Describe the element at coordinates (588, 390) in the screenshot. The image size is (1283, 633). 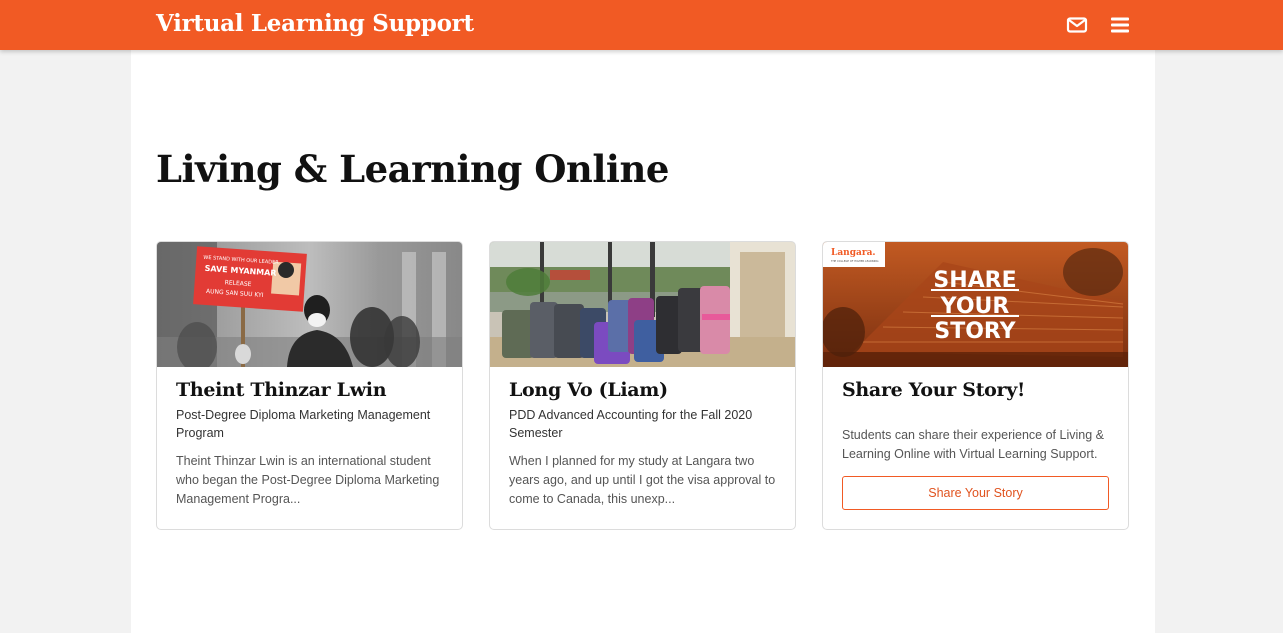
I see `card-title: Long Vo (Liam)` at that location.